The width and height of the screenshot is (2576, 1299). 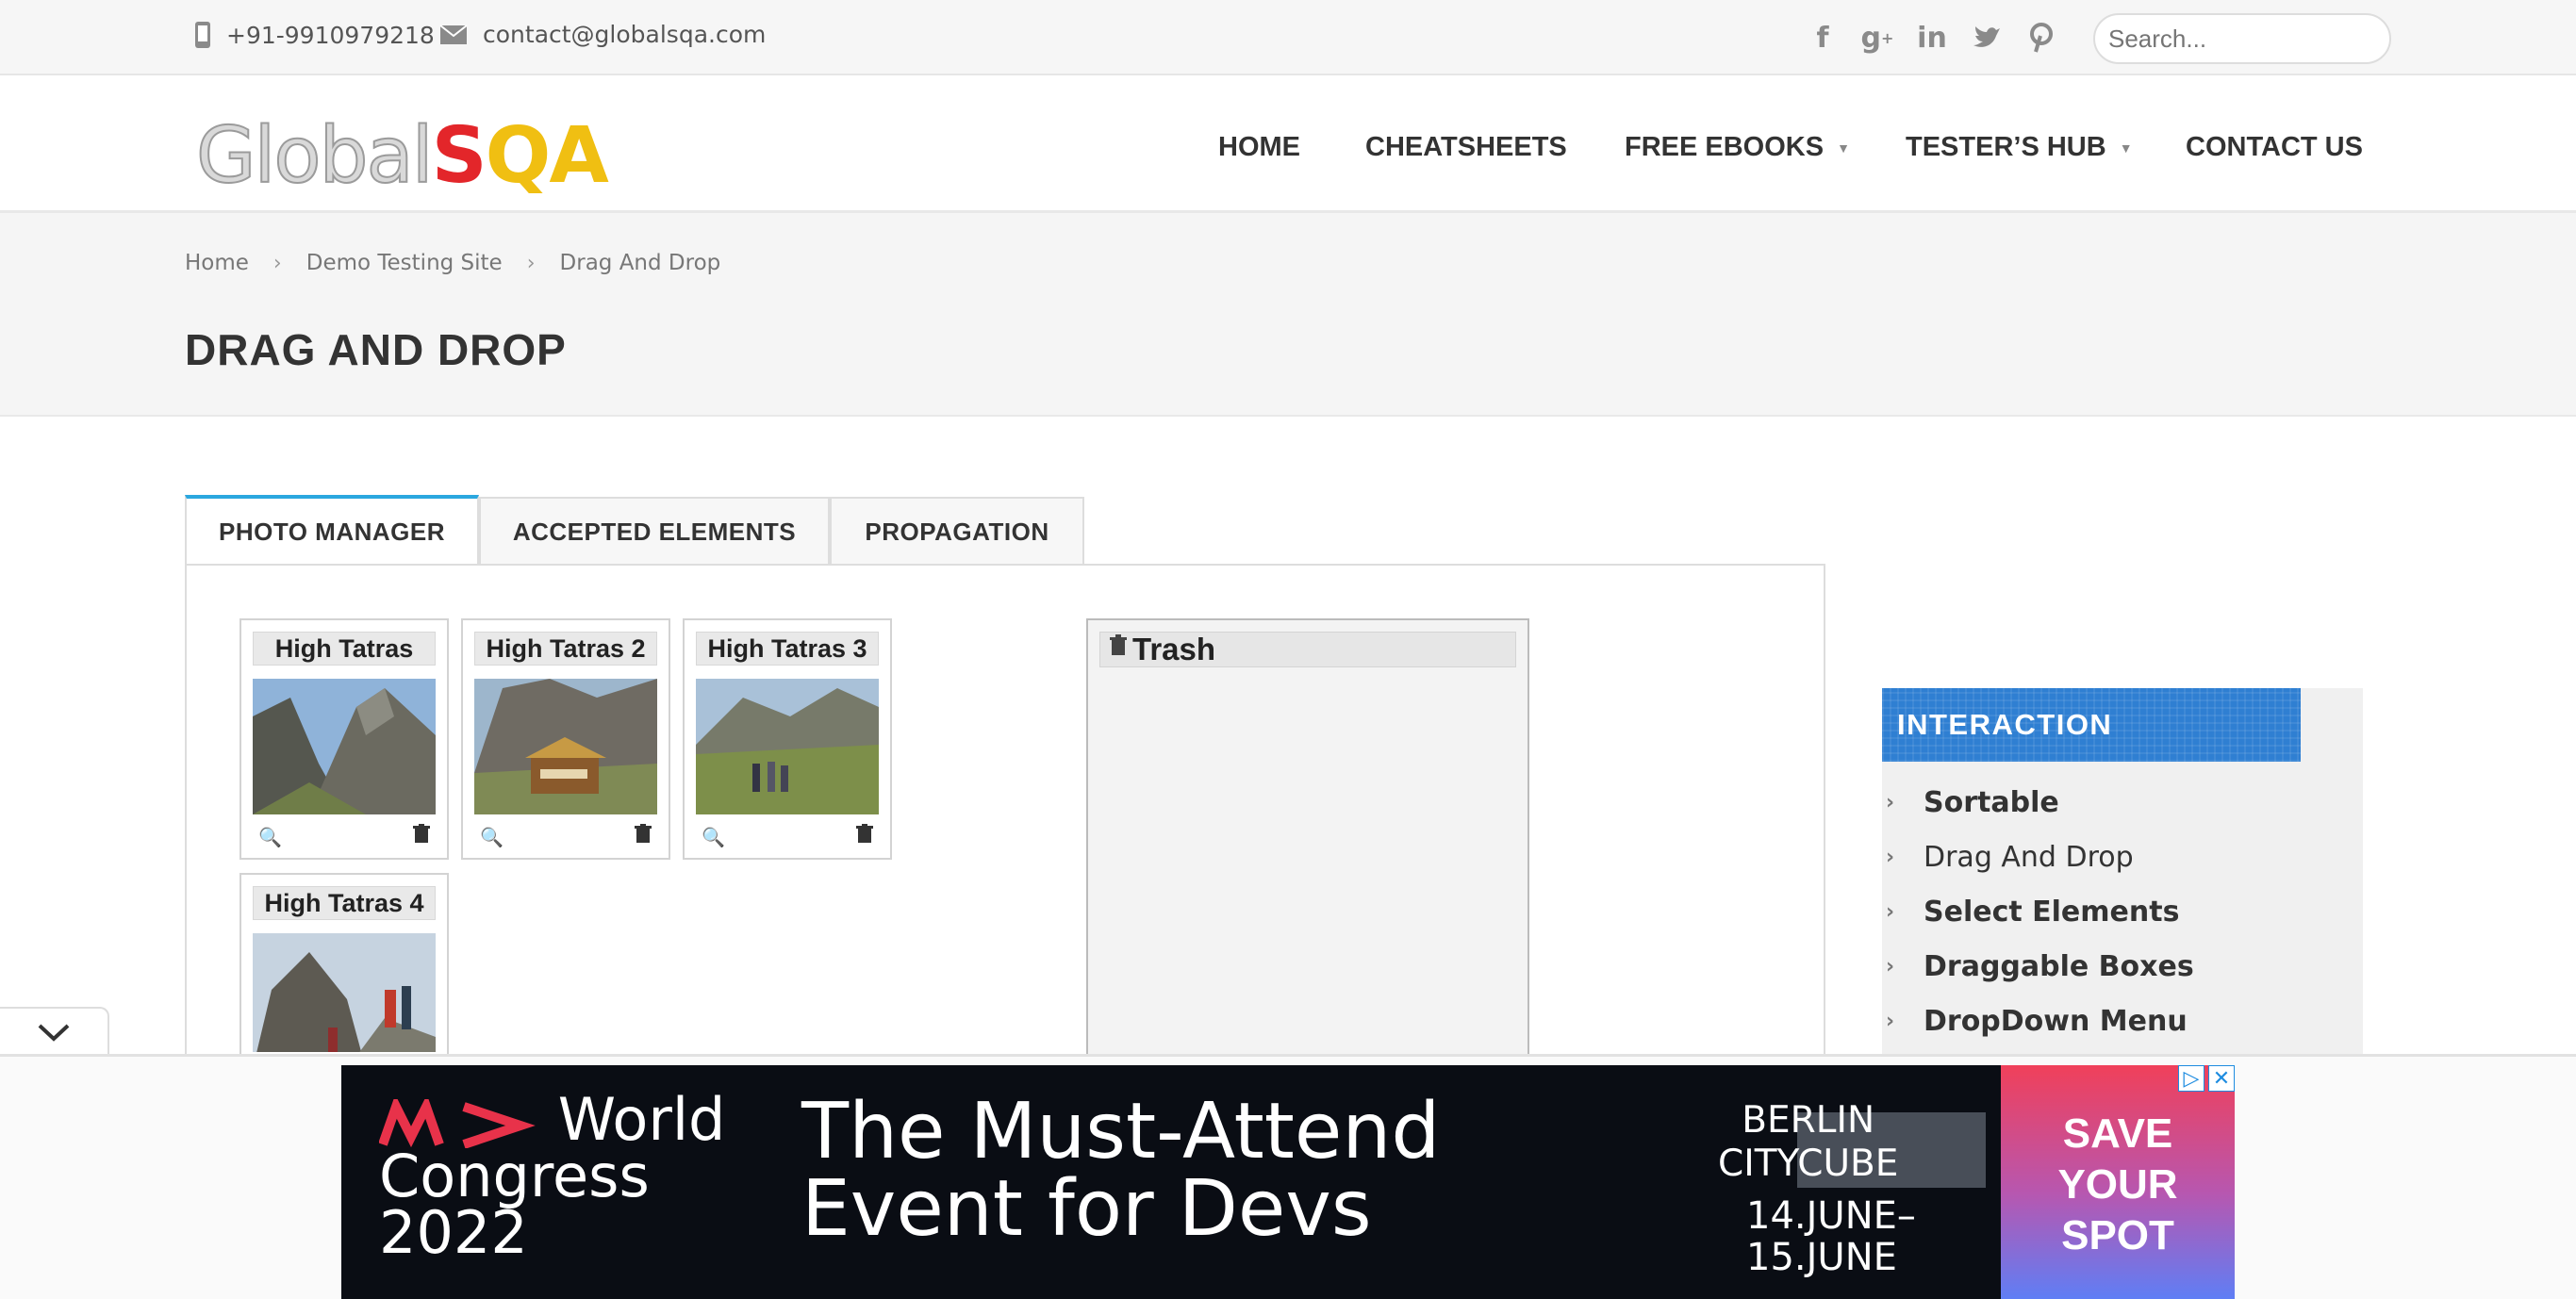 I want to click on tab-accepted-elements: ACCEPTED ELEMENTS, so click(x=654, y=531).